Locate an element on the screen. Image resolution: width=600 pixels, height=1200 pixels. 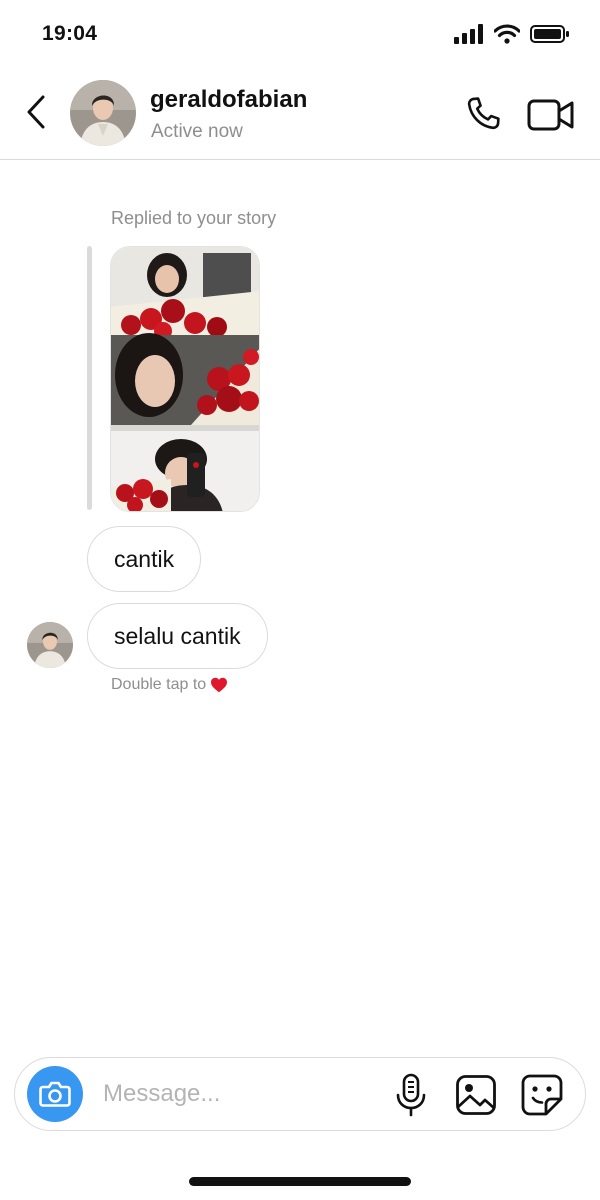
reply-quote-bar is located at coordinates (89, 378).